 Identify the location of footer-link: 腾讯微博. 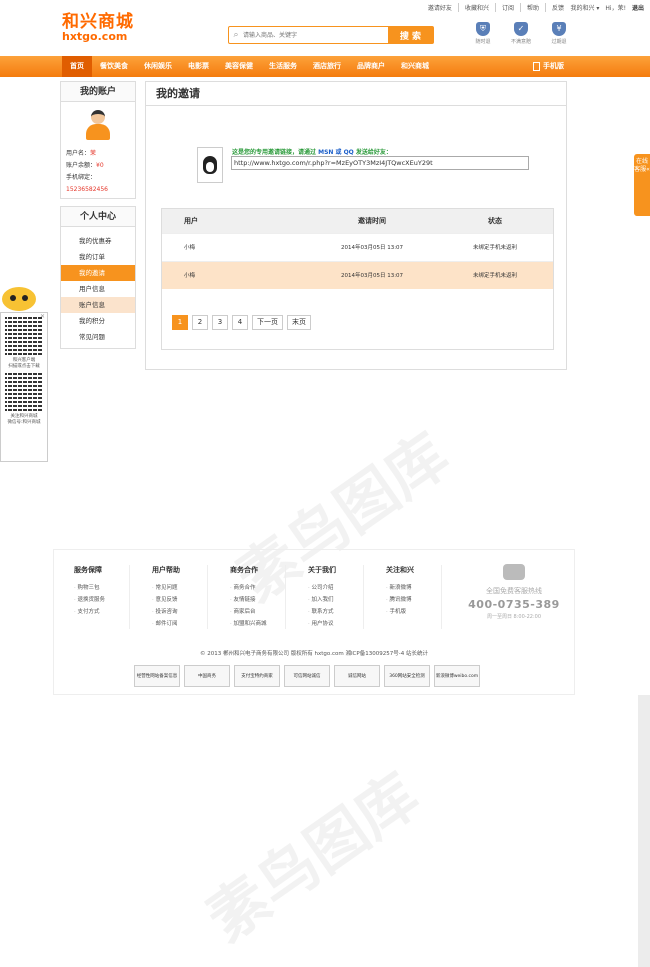
(408, 600).